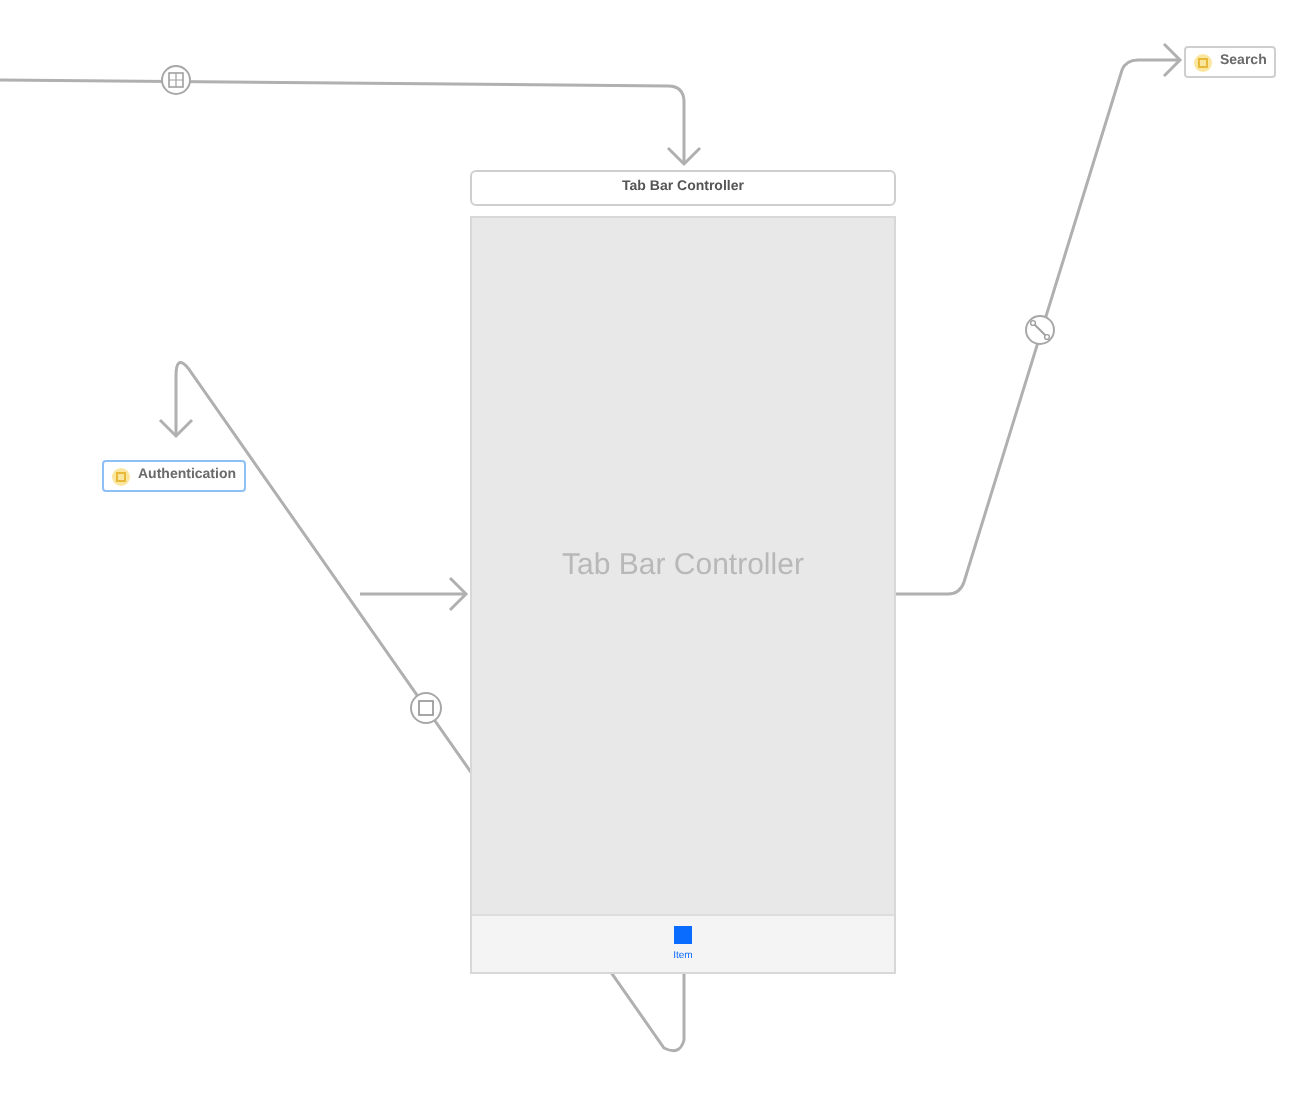 The height and width of the screenshot is (1110, 1306). Describe the element at coordinates (682, 935) in the screenshot. I see `square-icon` at that location.